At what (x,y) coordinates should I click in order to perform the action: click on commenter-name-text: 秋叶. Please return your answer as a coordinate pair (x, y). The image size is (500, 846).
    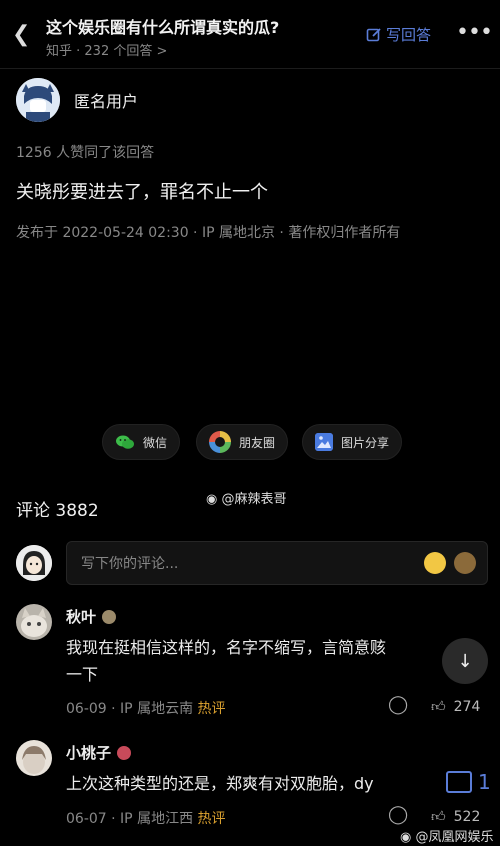
    Looking at the image, I should click on (81, 617).